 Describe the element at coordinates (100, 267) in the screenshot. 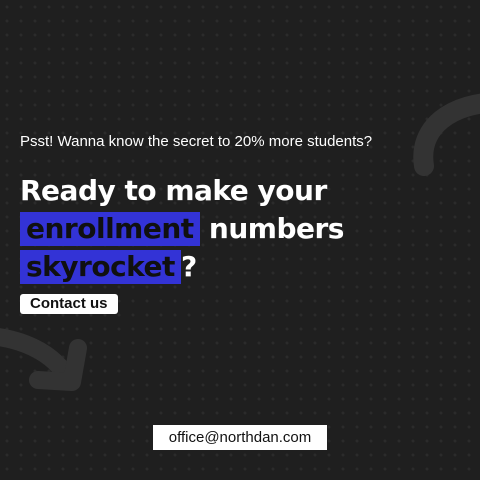

I see `highlight-skyrocket: skyrocket` at that location.